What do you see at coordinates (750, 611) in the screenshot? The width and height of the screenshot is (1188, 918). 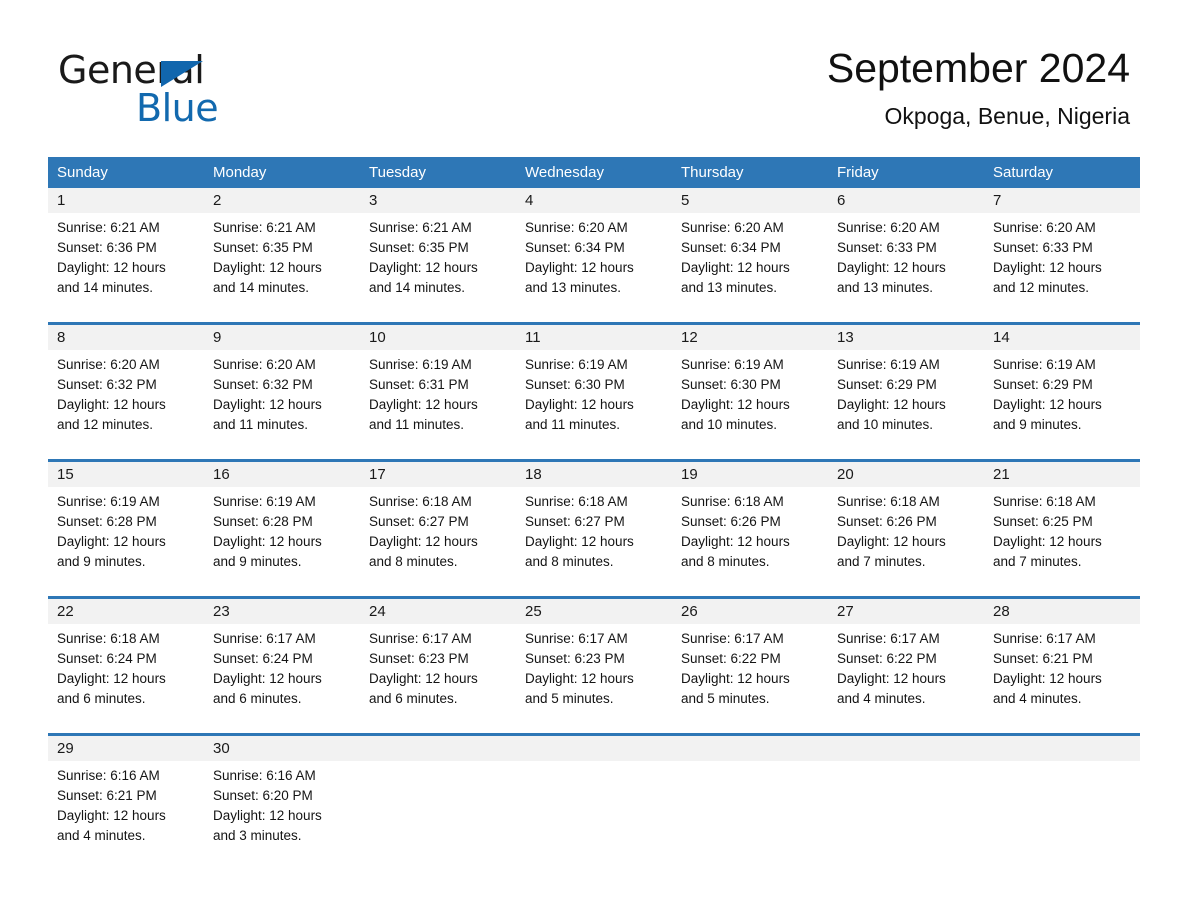 I see `day-number: 26` at bounding box center [750, 611].